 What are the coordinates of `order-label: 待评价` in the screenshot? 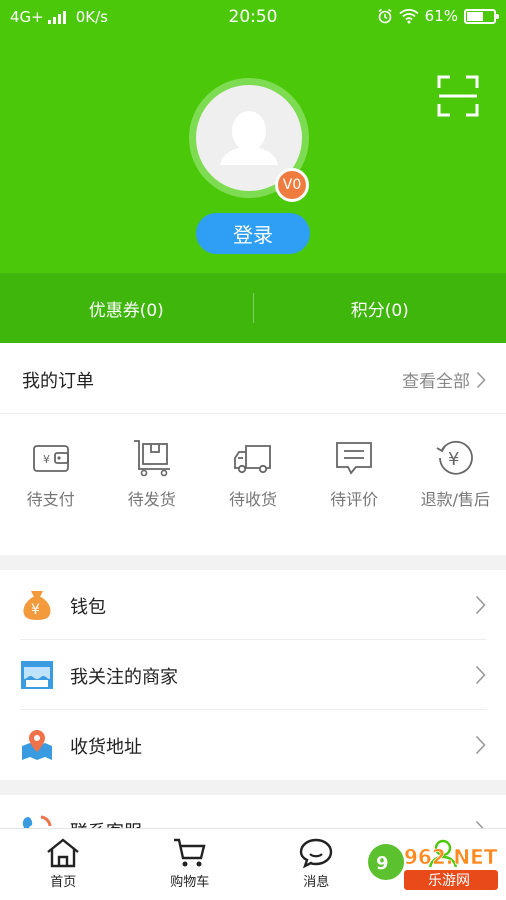 It's located at (354, 499).